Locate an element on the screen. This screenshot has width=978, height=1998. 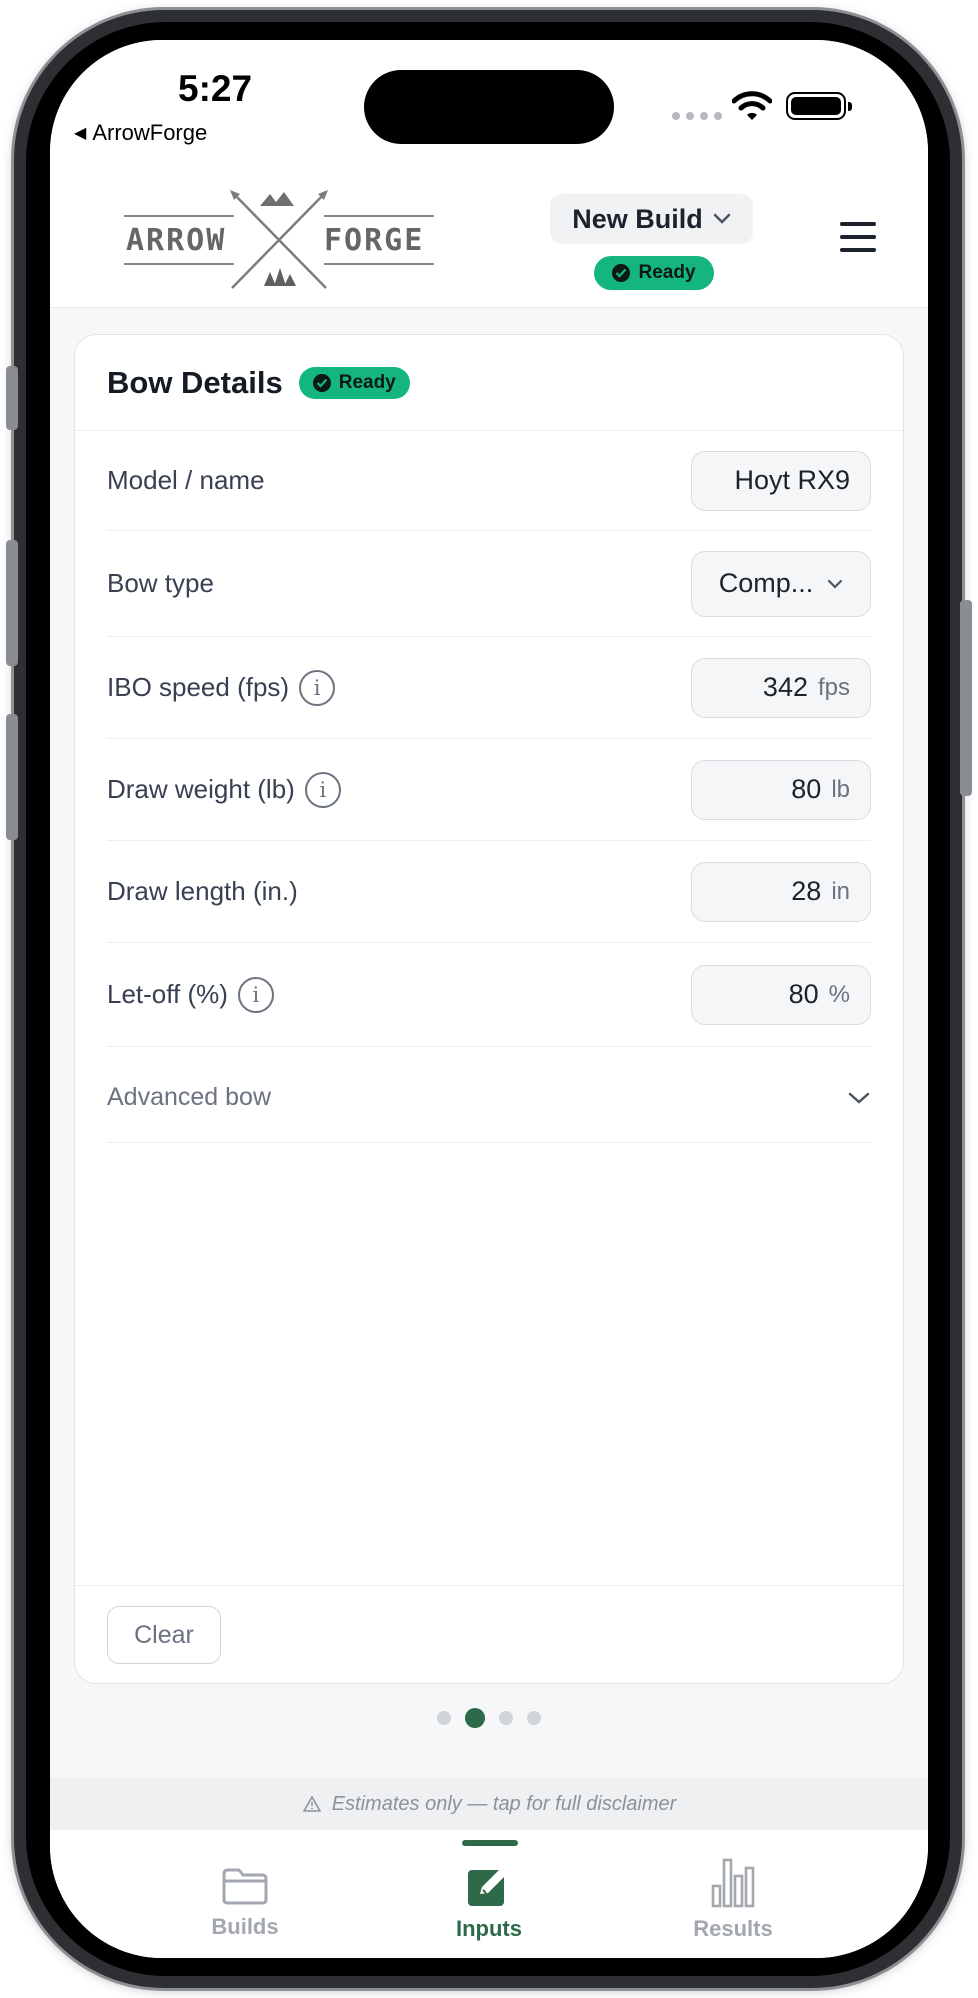
field-row-let-off: Let-off (%) i 80 % is located at coordinates (489, 995).